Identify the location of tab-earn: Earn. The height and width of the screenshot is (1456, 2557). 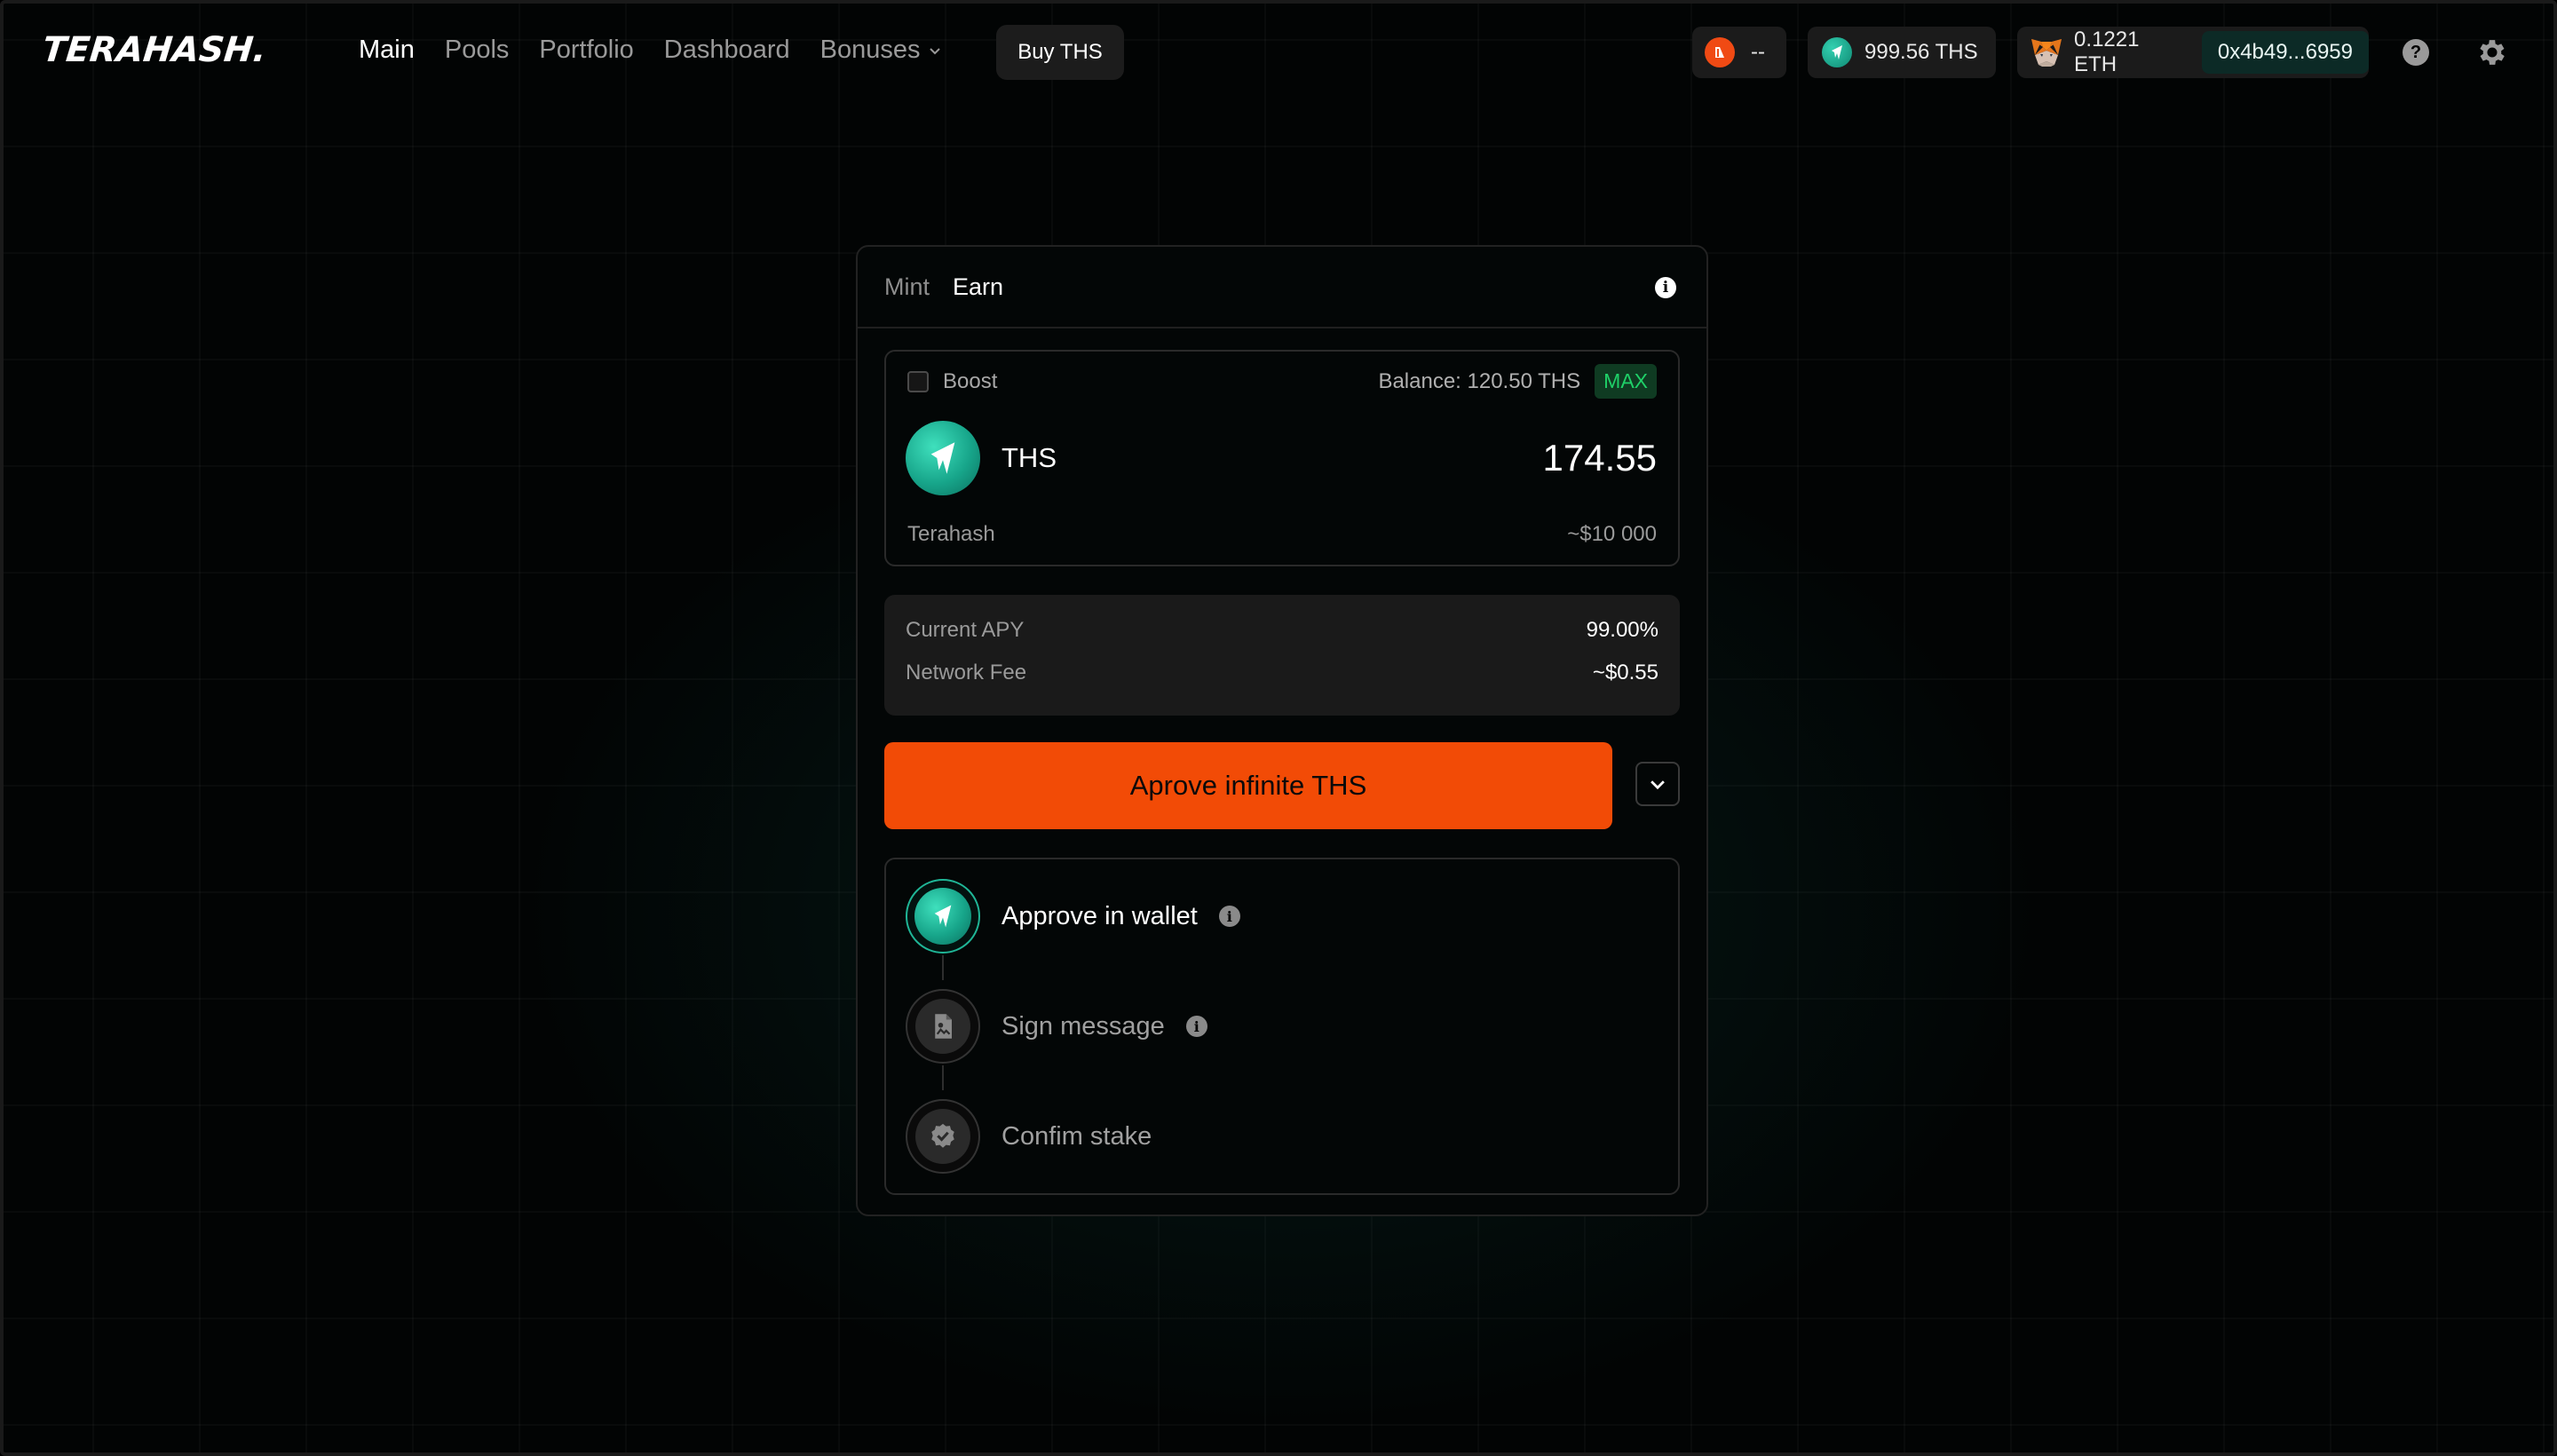
(978, 287).